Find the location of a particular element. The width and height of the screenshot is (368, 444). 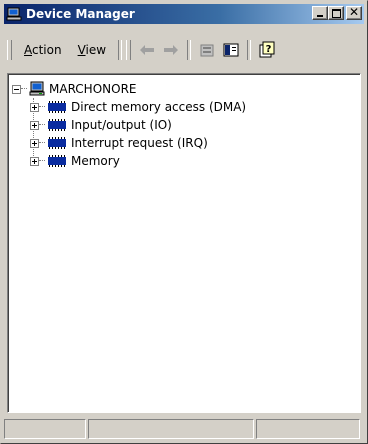

menu-view-rest: iew is located at coordinates (96, 50).